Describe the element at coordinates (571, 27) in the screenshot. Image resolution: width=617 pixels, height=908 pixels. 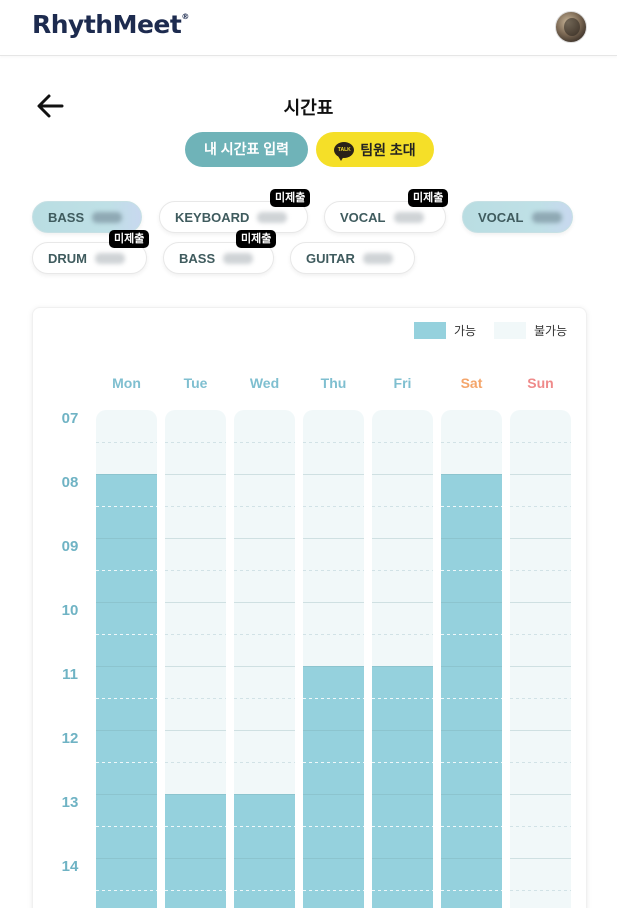
I see `avatar` at that location.